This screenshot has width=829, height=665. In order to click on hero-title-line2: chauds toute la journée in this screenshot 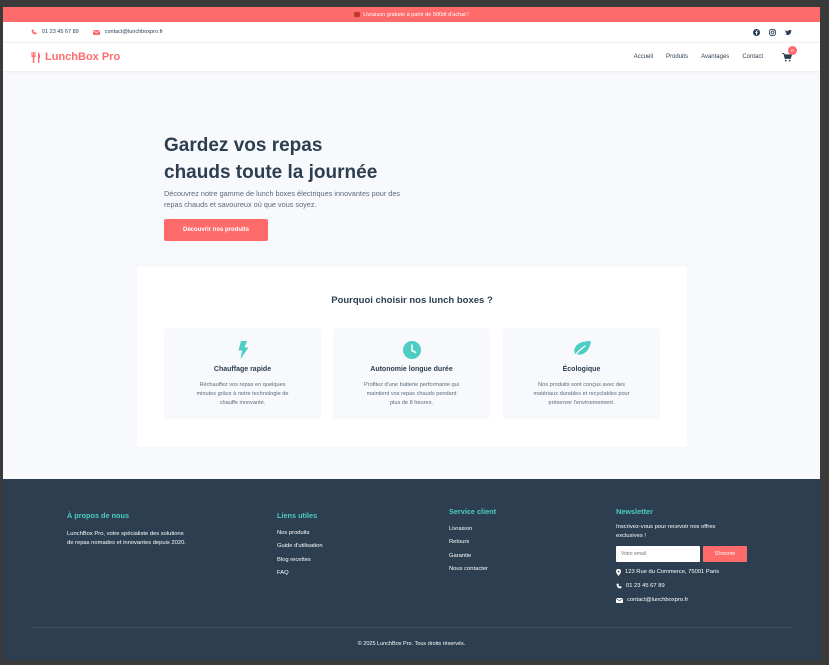, I will do `click(271, 172)`.